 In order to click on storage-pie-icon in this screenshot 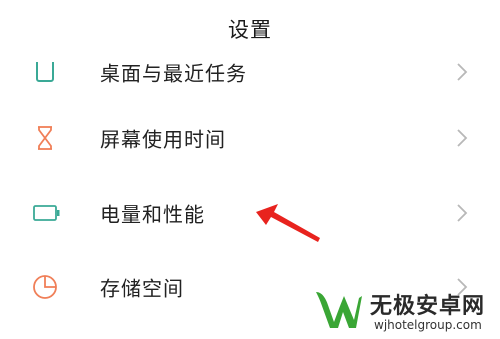, I will do `click(45, 287)`.